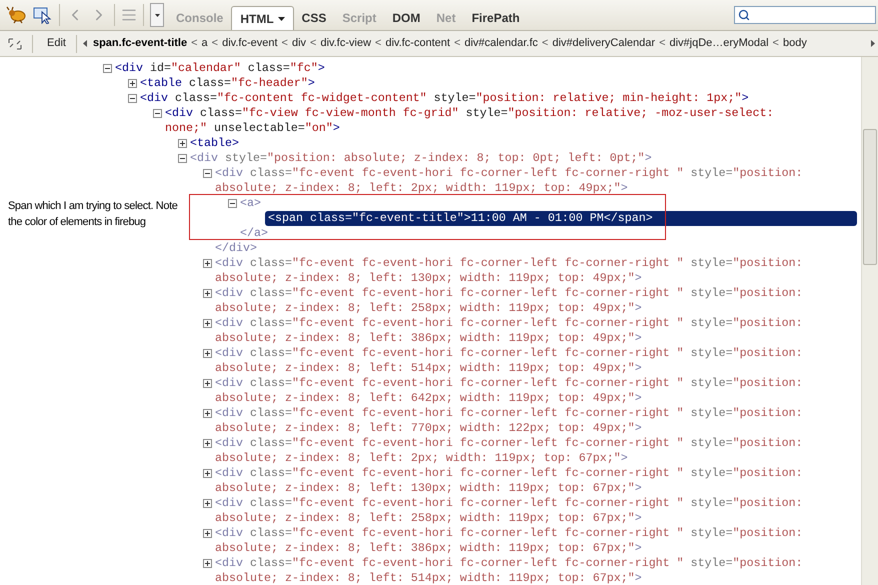  I want to click on collapse-arrows-icon, so click(15, 44).